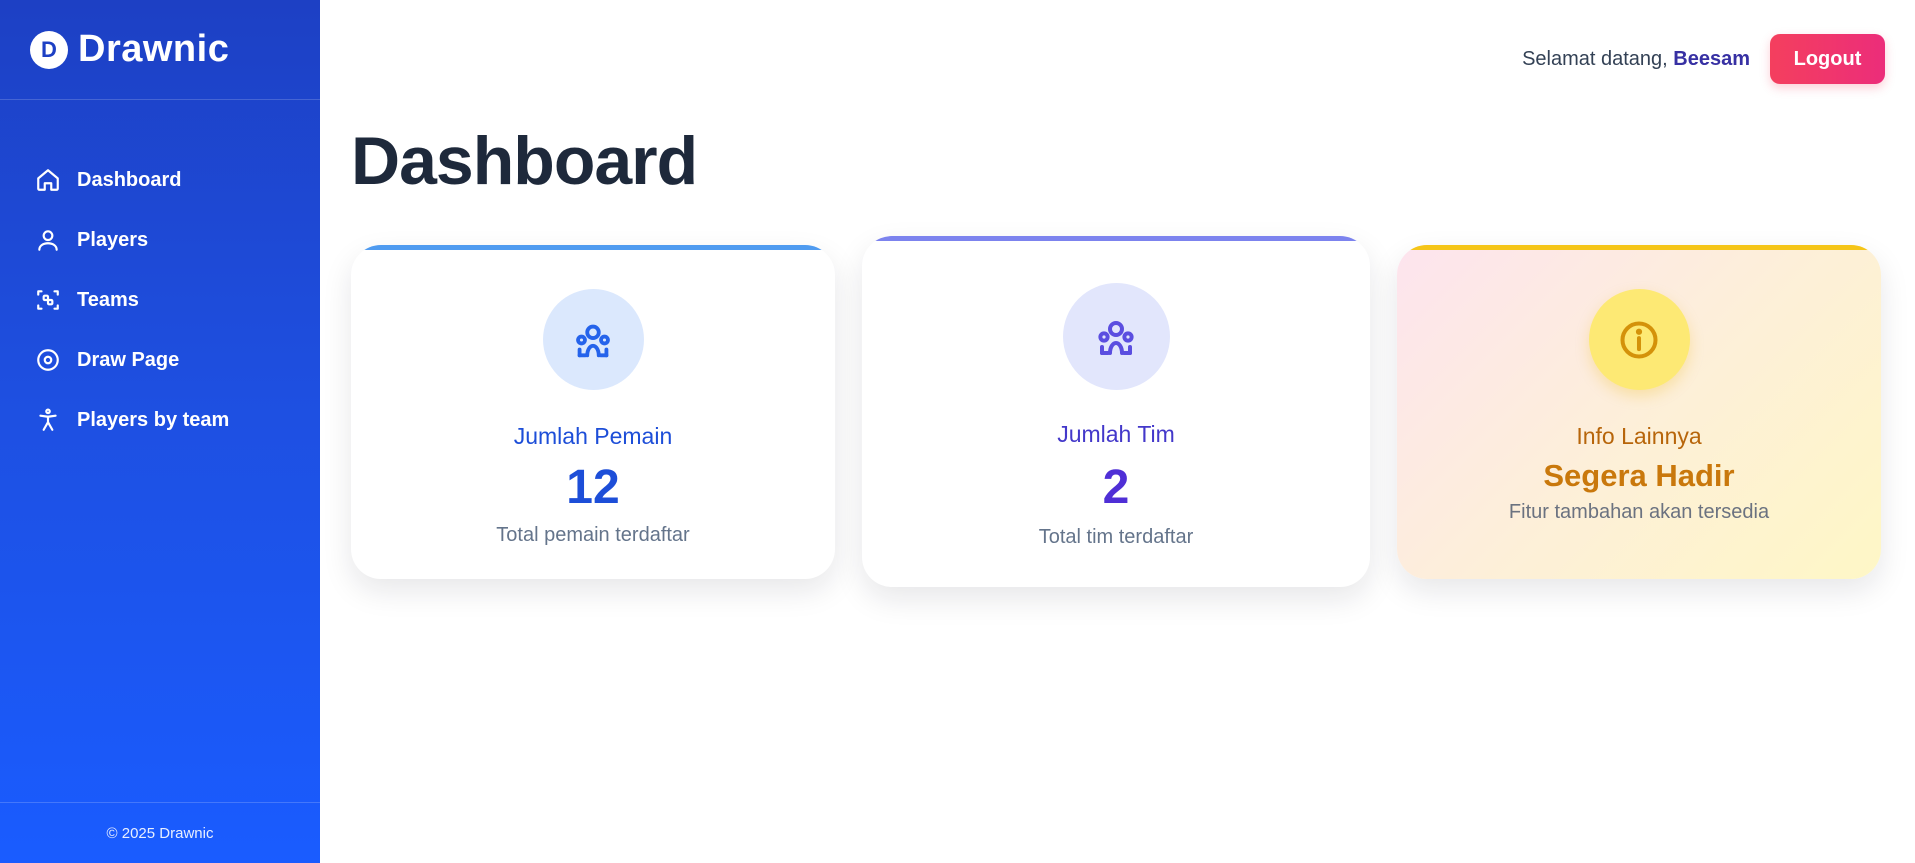 This screenshot has height=863, width=1915. I want to click on target-circle-icon, so click(48, 360).